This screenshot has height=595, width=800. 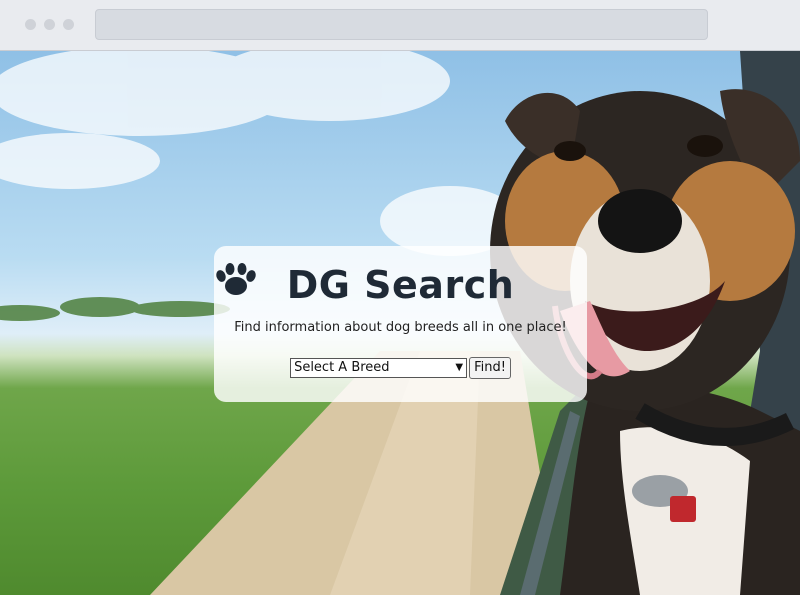 What do you see at coordinates (459, 367) in the screenshot?
I see `dropdown-arrow-icon: ▼` at bounding box center [459, 367].